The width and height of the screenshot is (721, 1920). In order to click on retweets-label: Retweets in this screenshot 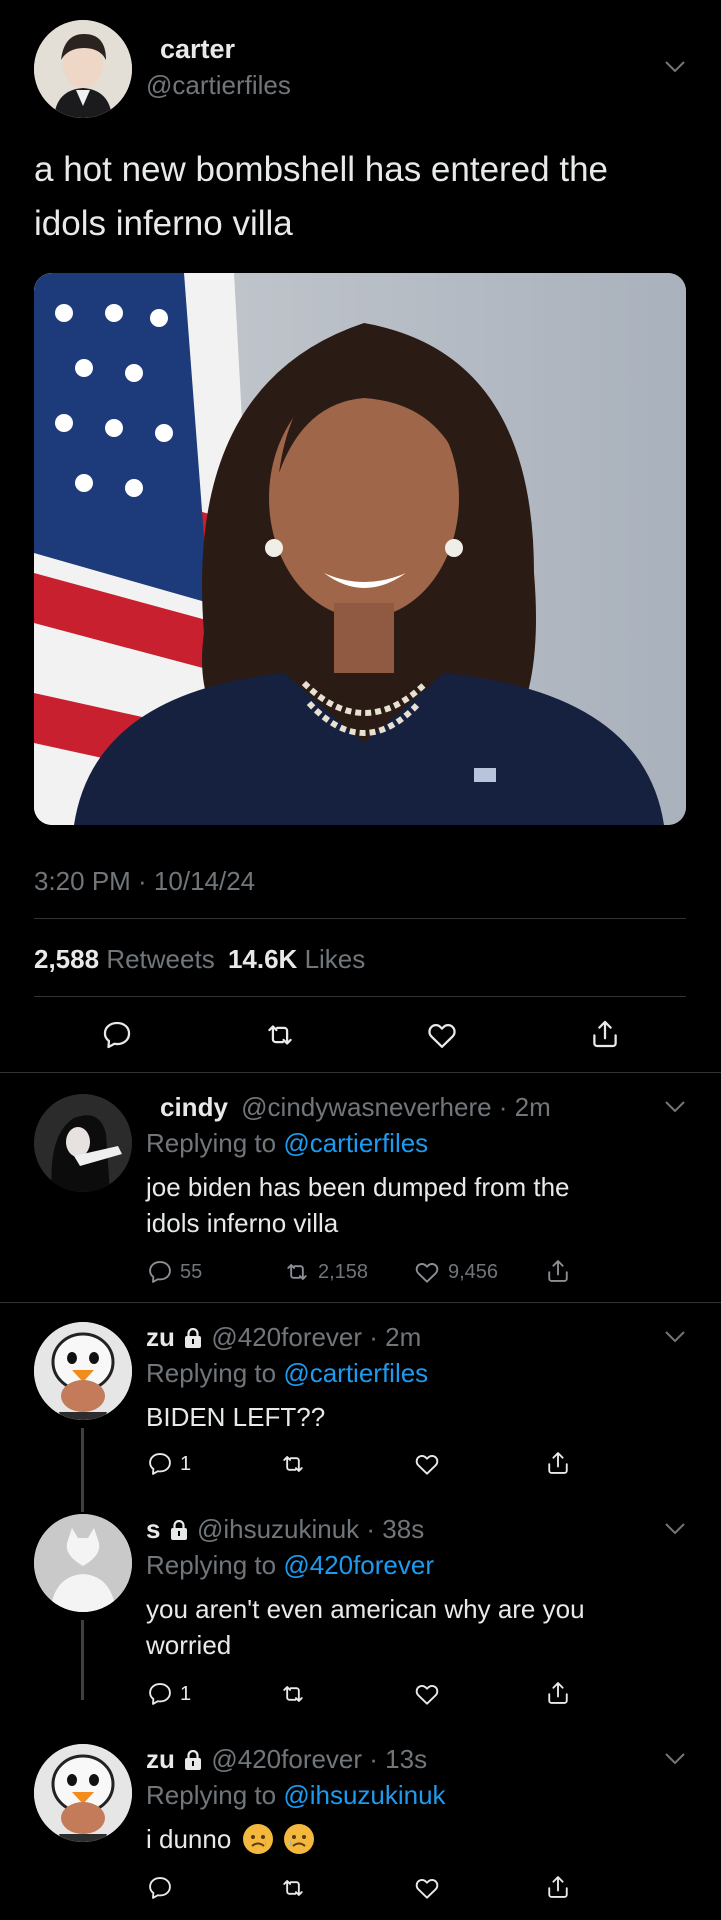, I will do `click(160, 959)`.